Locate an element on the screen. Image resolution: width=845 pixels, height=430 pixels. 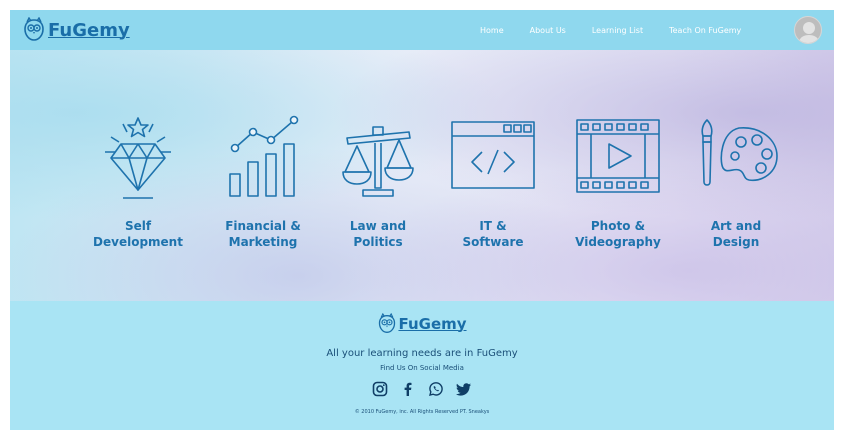
palette-brush-icon is located at coordinates (739, 152).